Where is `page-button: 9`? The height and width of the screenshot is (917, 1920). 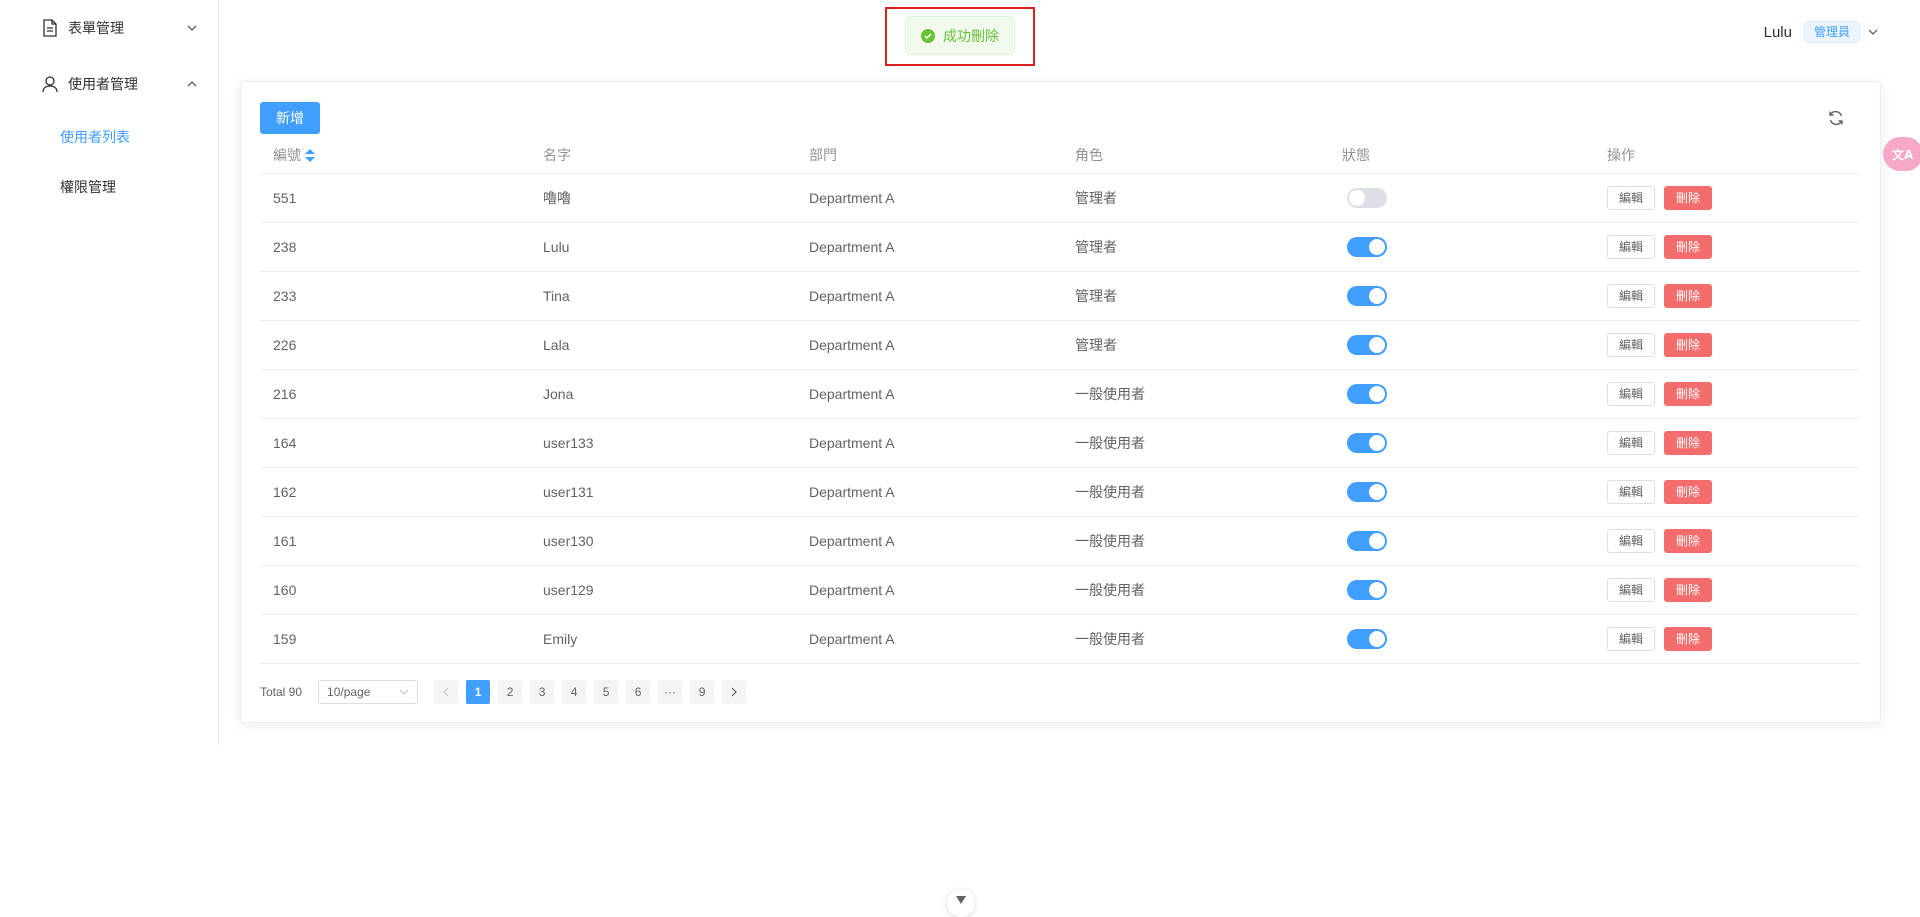 page-button: 9 is located at coordinates (702, 692).